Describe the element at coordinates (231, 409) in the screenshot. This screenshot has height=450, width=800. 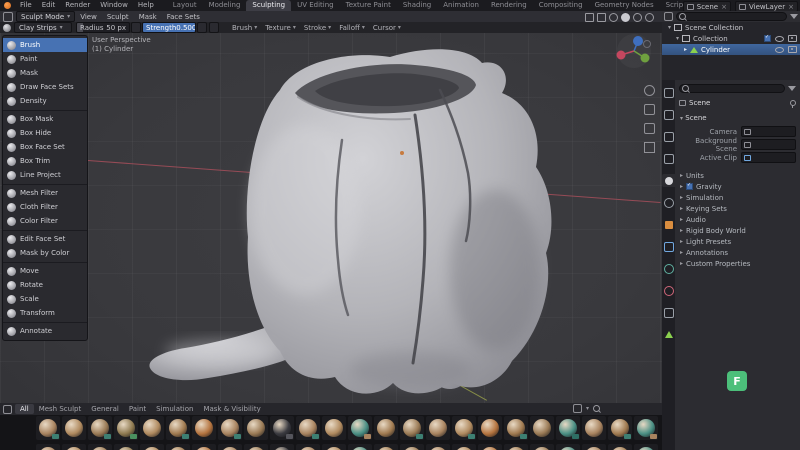
I see `catalog-tab-mask-visibility: Mask & Visibility` at that location.